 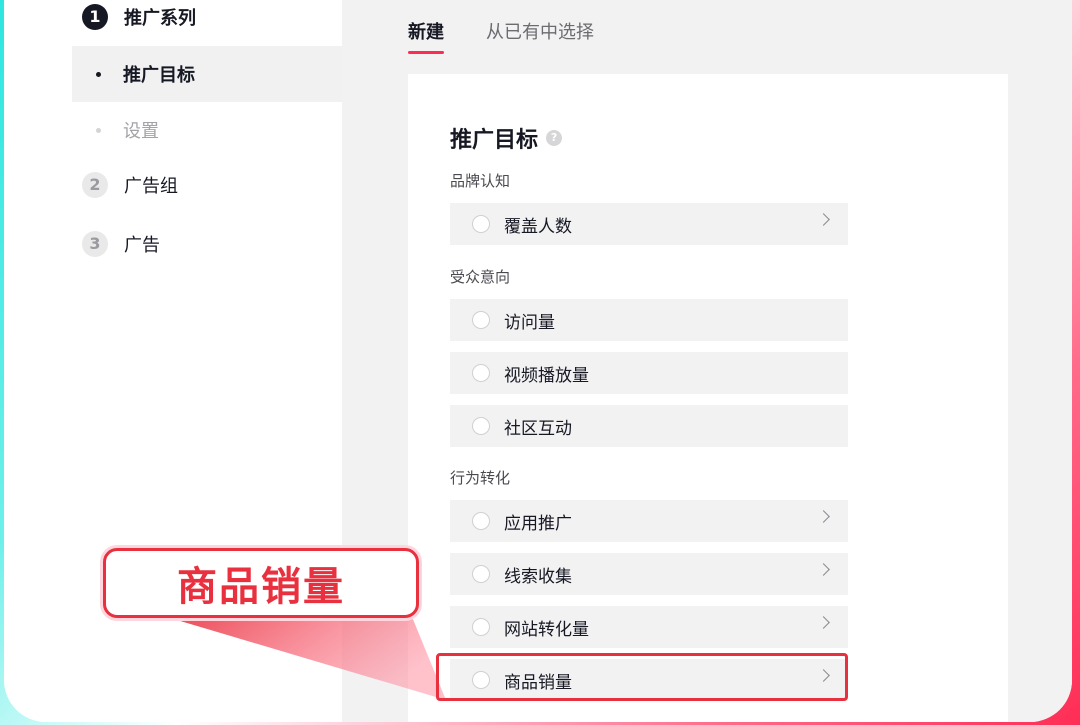 I want to click on option-label: 覆盖人数, so click(x=538, y=226).